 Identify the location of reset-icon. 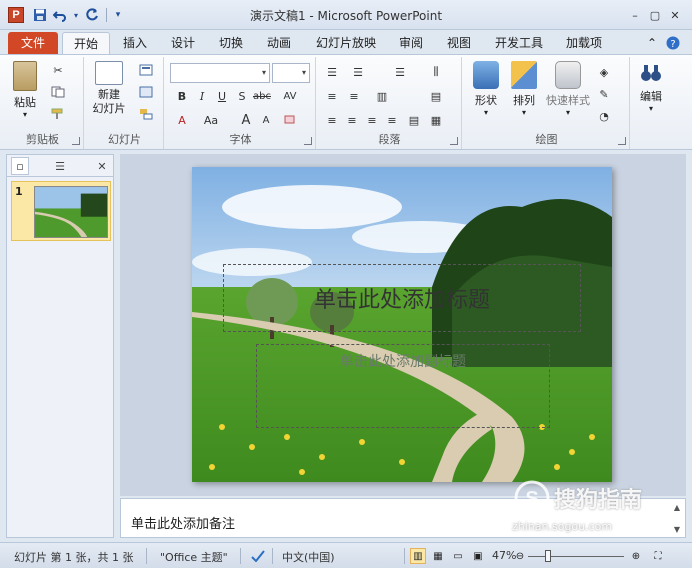
(146, 92).